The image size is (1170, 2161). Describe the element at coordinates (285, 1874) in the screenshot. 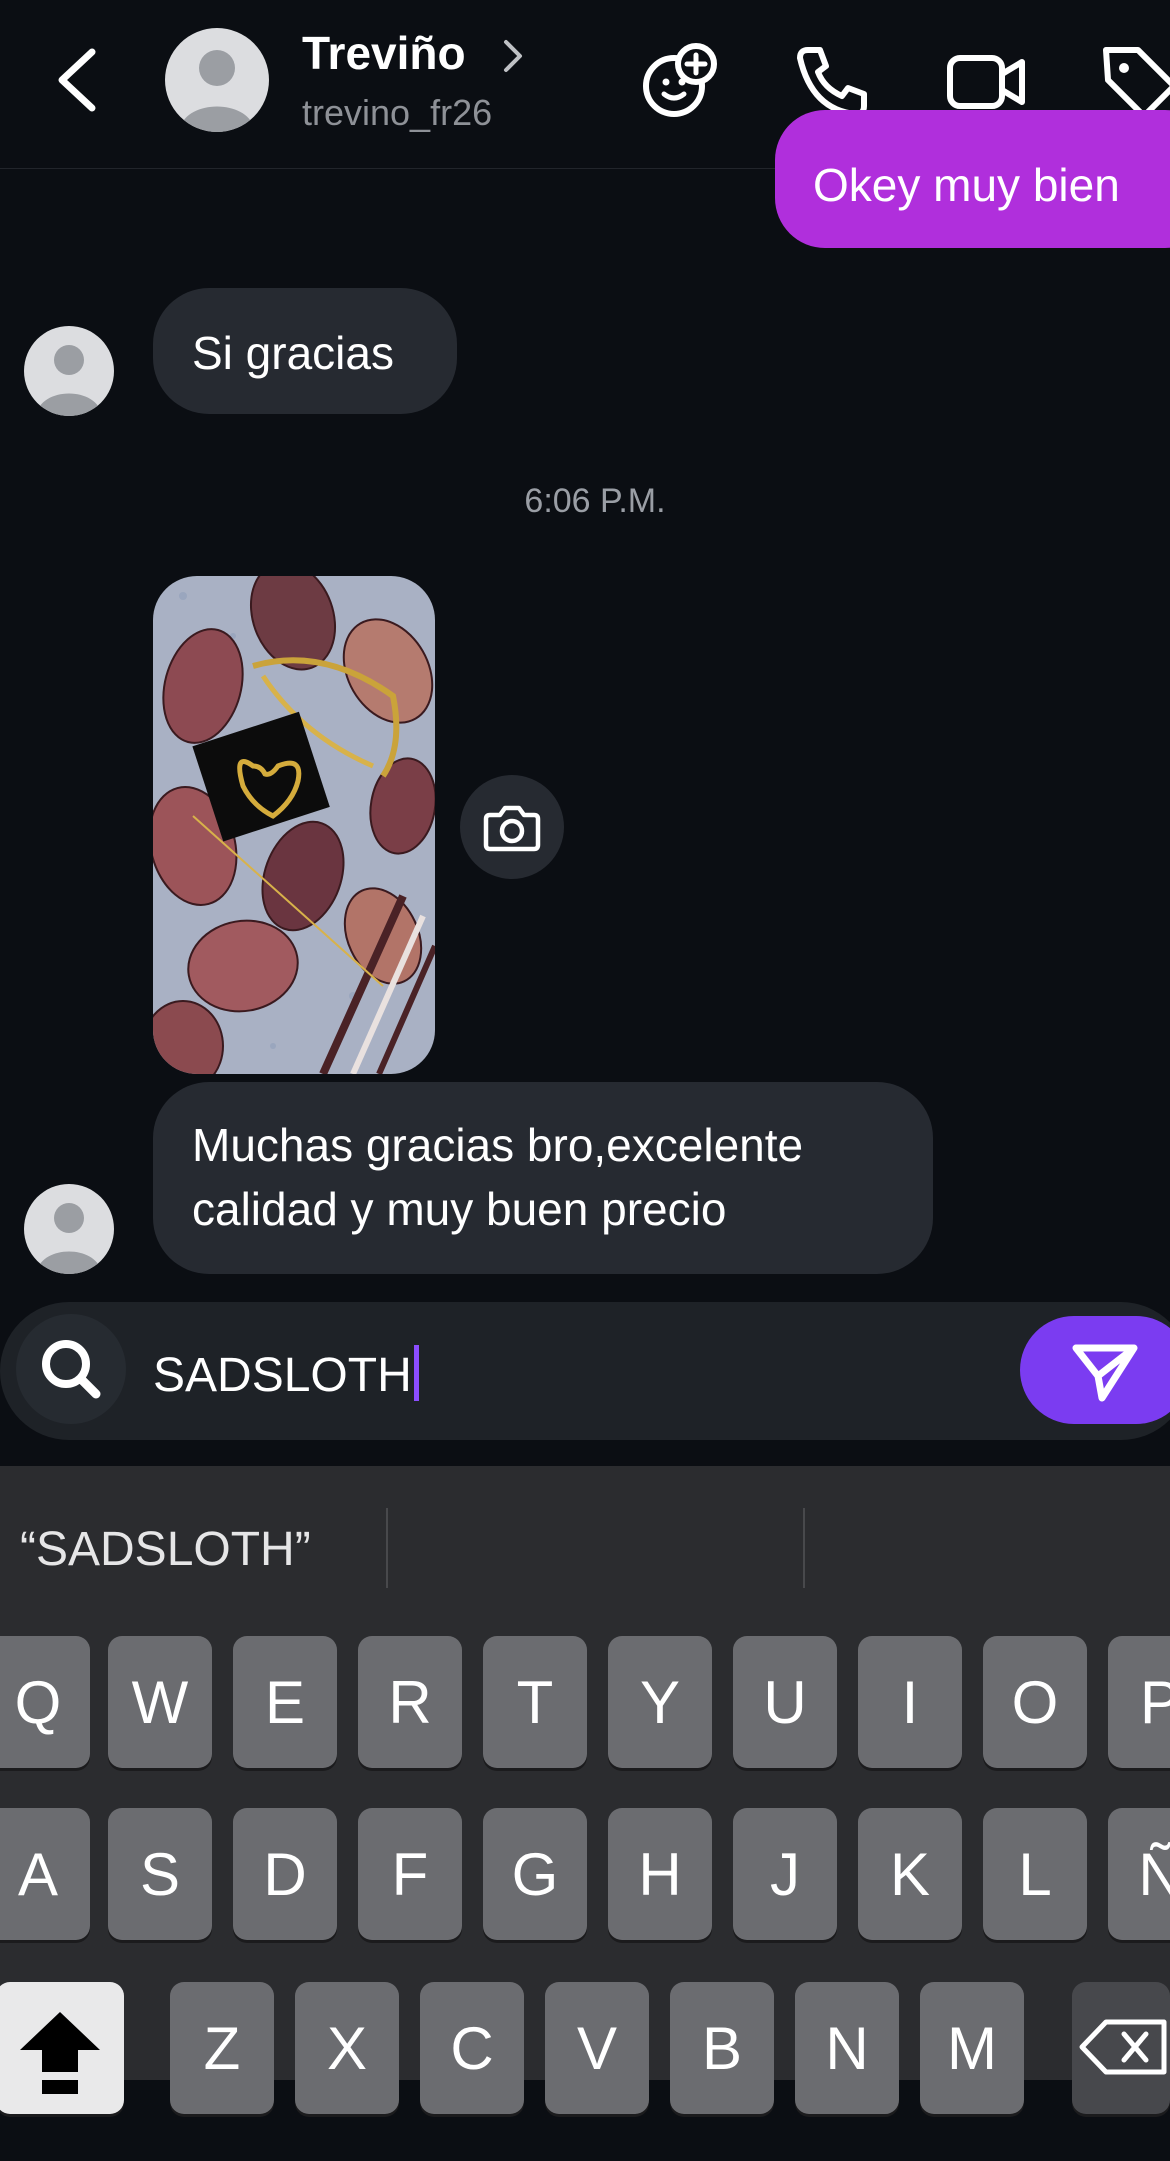

I see `key-d: D` at that location.